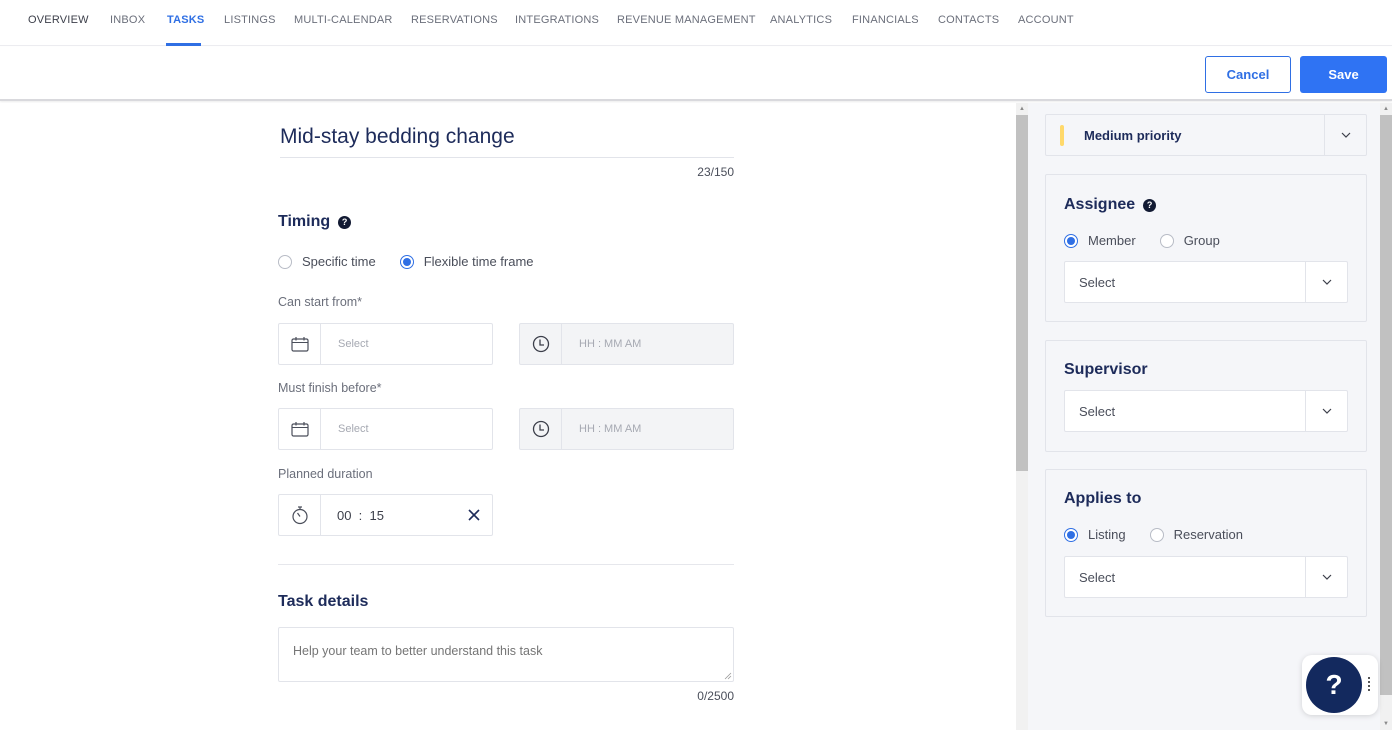 The image size is (1392, 730). I want to click on supervisor-select: Select, so click(1206, 411).